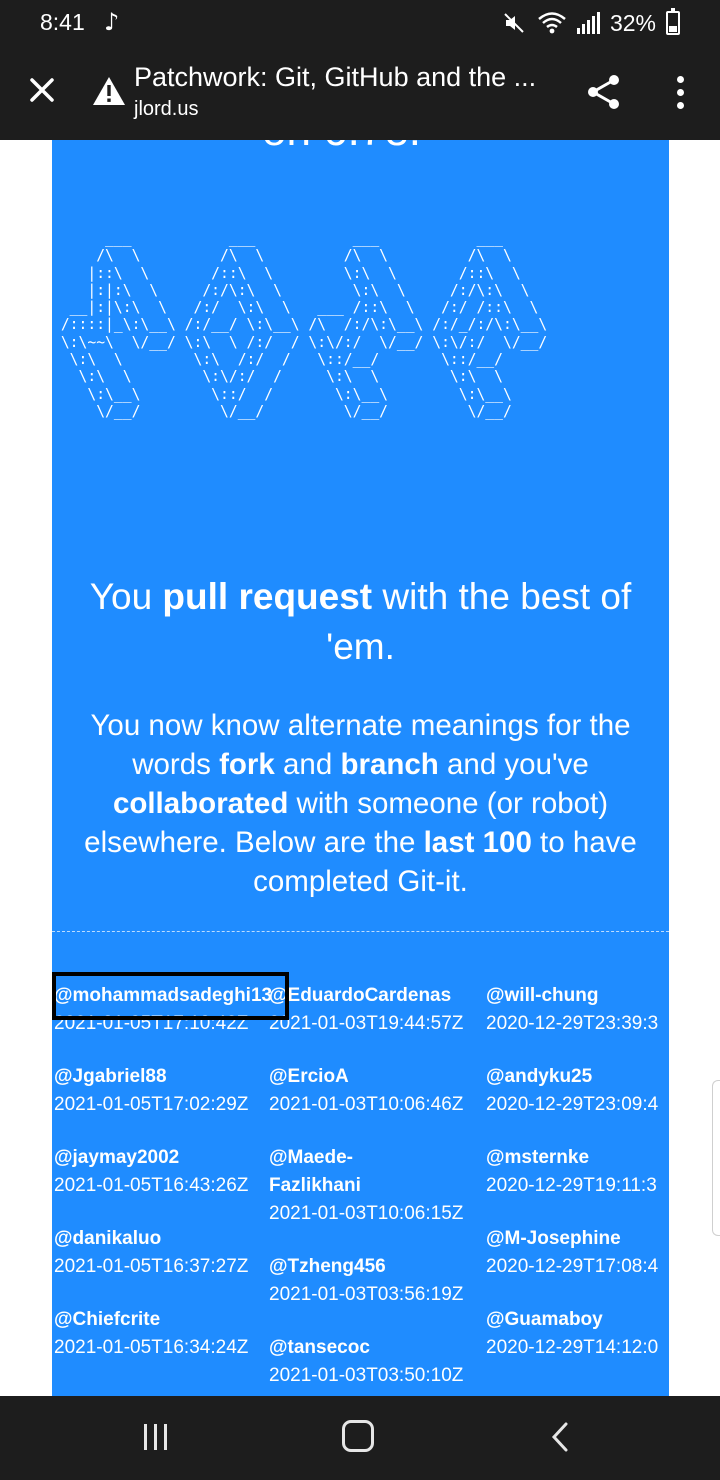 Image resolution: width=720 pixels, height=1480 pixels. What do you see at coordinates (109, 91) in the screenshot?
I see `warning-icon` at bounding box center [109, 91].